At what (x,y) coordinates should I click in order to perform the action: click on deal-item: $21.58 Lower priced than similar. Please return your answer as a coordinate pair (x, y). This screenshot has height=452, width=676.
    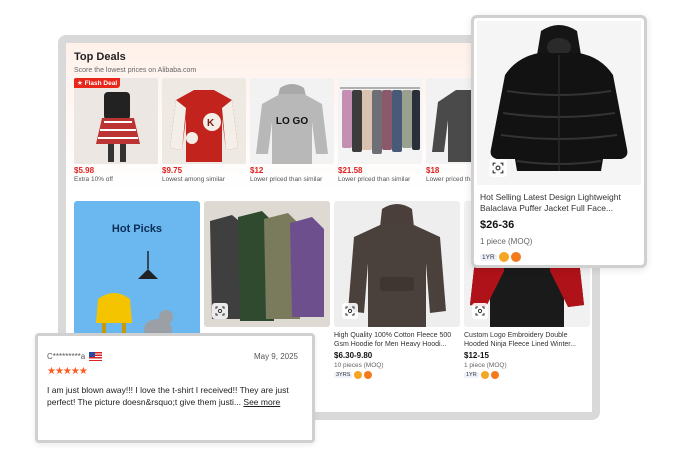
    Looking at the image, I should click on (380, 130).